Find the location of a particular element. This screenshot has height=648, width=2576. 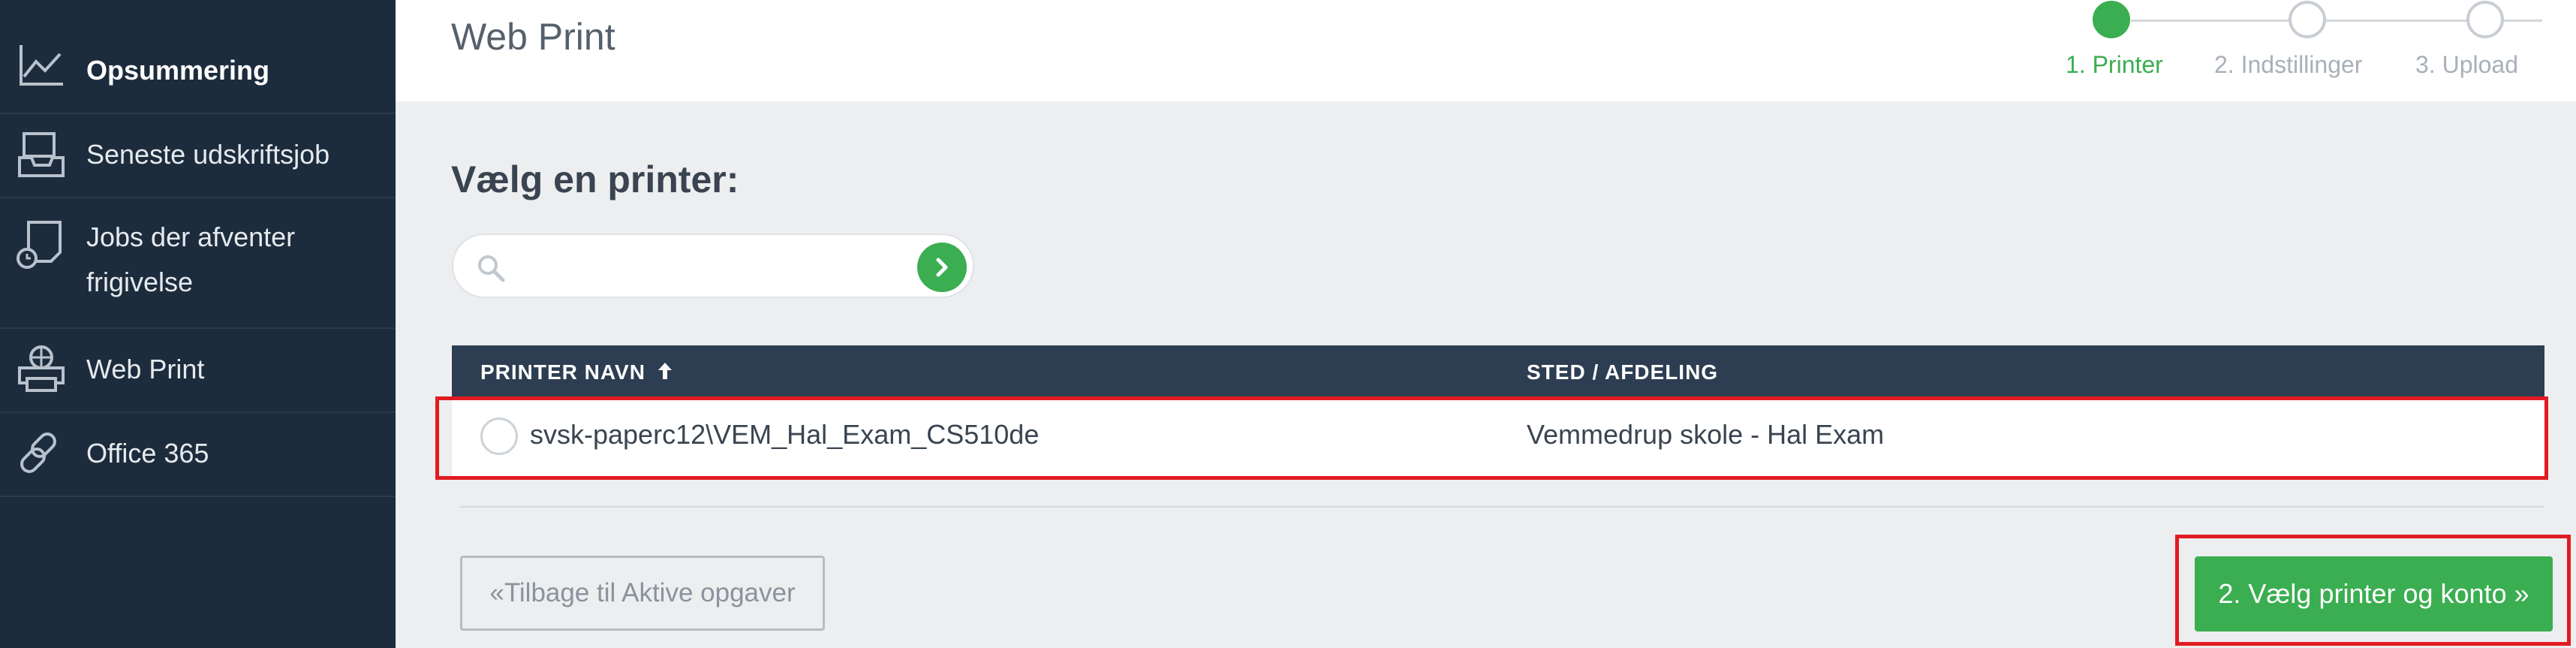

web-printer-icon is located at coordinates (41, 369).